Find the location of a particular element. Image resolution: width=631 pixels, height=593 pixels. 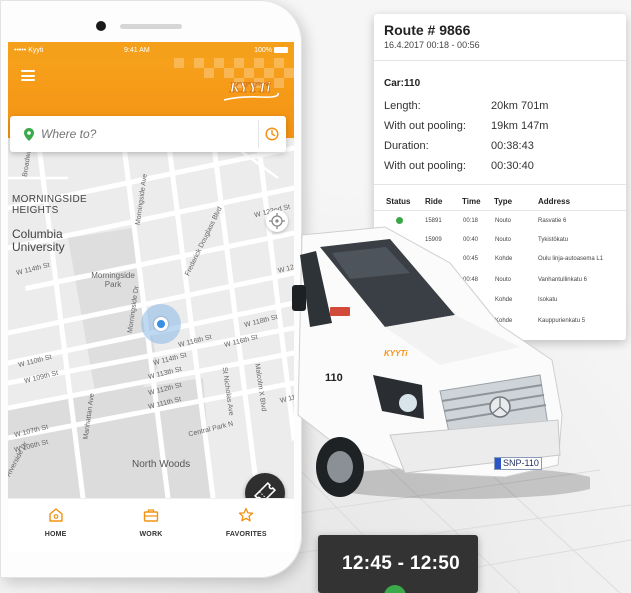

clock-icon is located at coordinates (272, 134).